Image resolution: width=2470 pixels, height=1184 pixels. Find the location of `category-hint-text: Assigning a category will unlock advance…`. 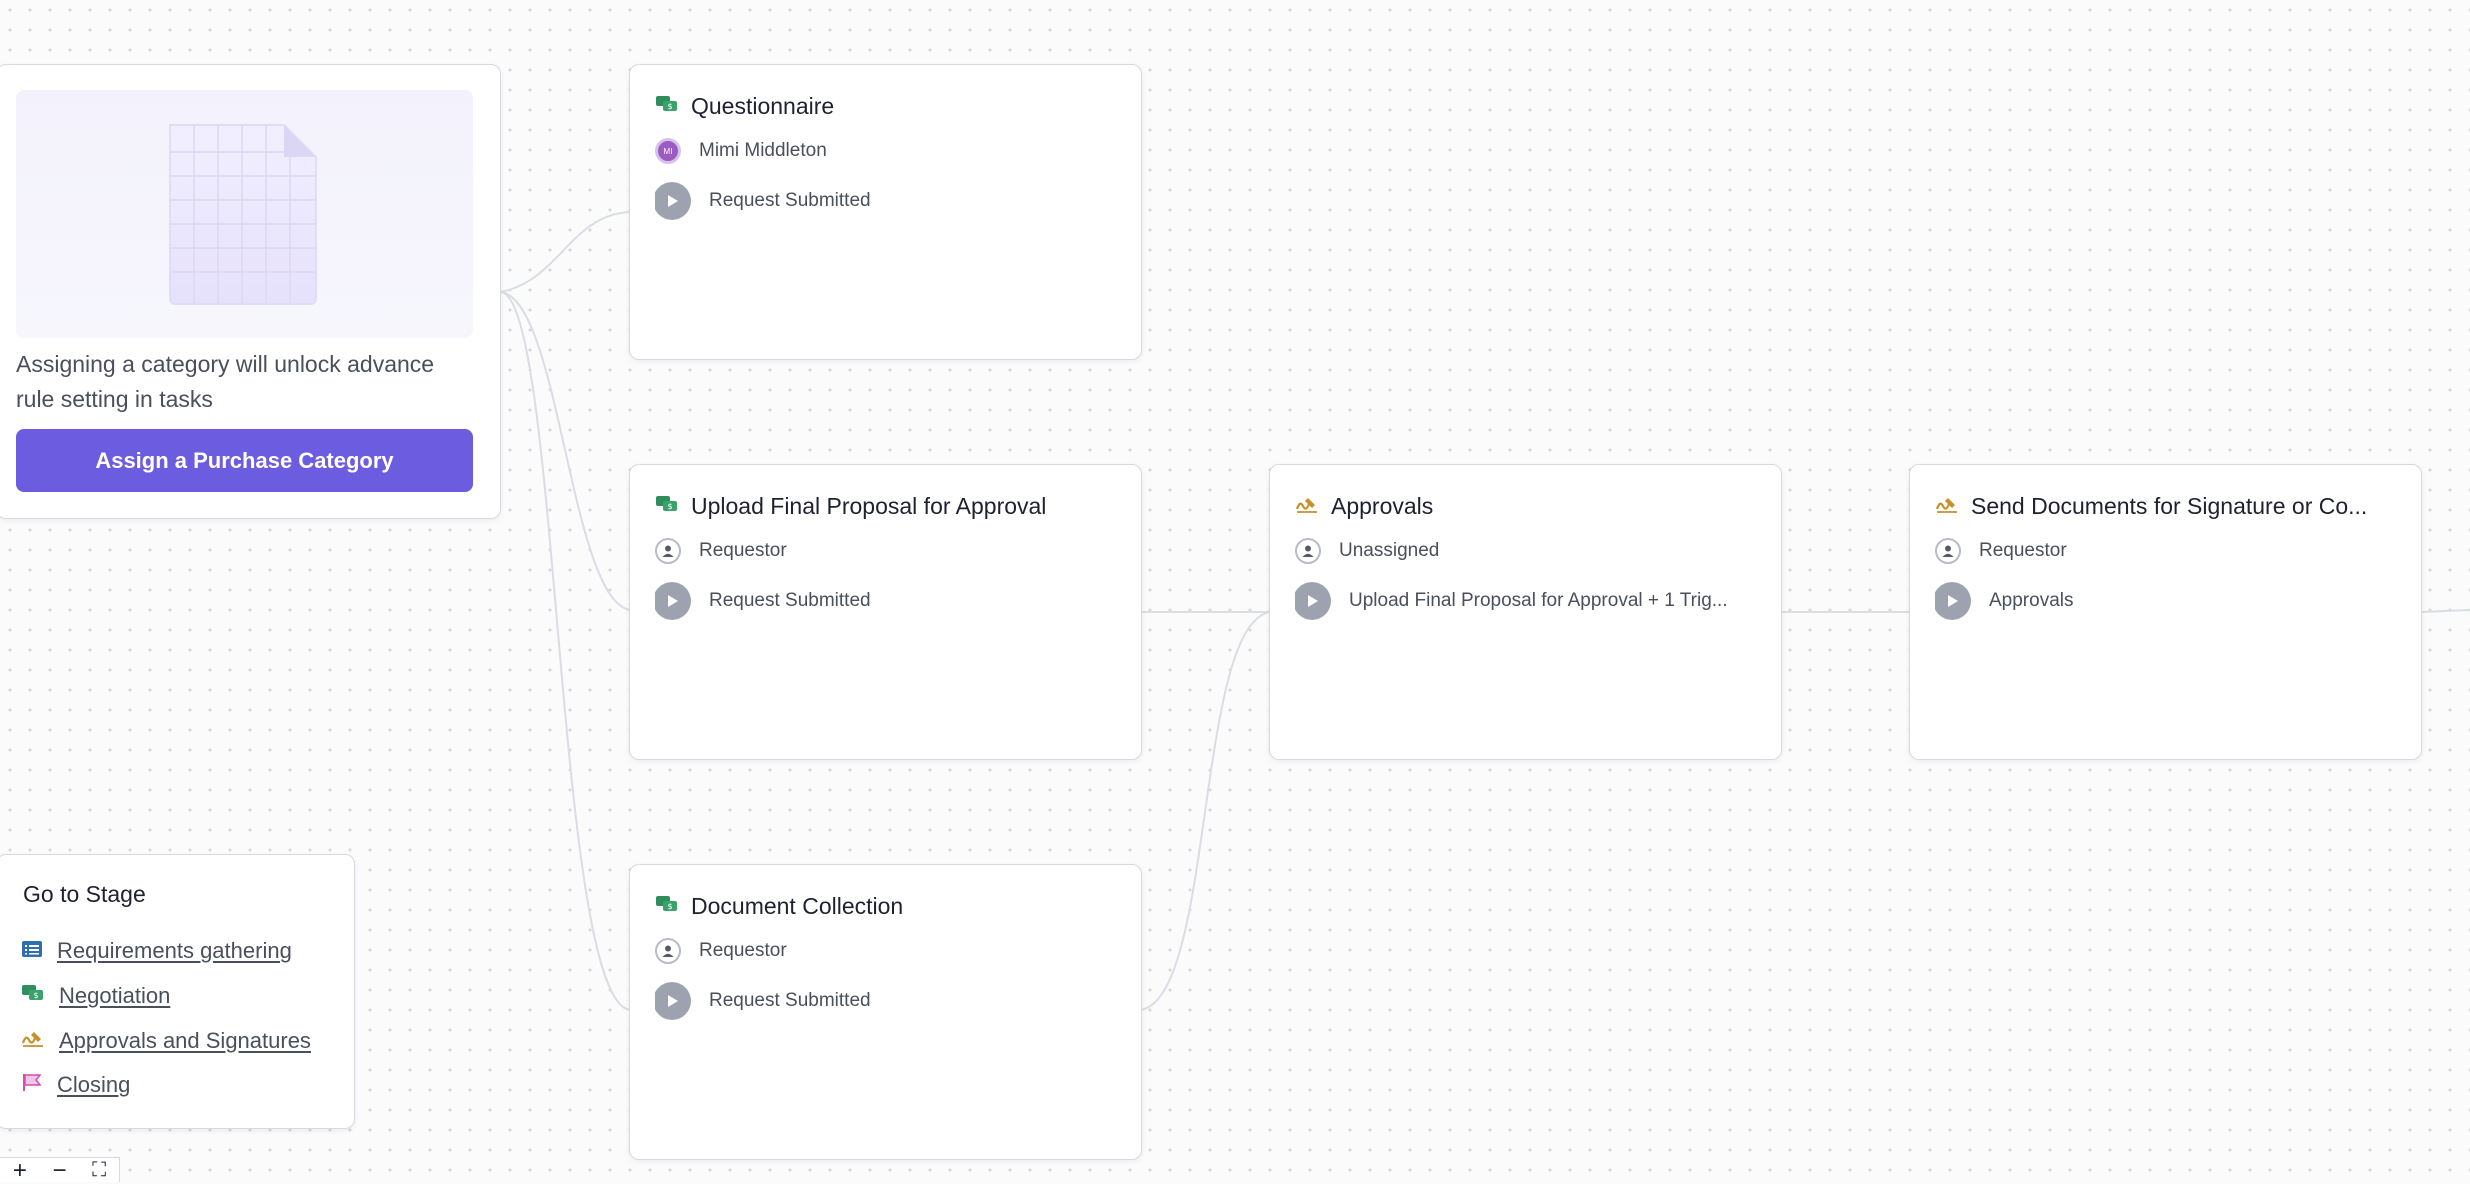

category-hint-text: Assigning a category will unlock advance… is located at coordinates (225, 381).